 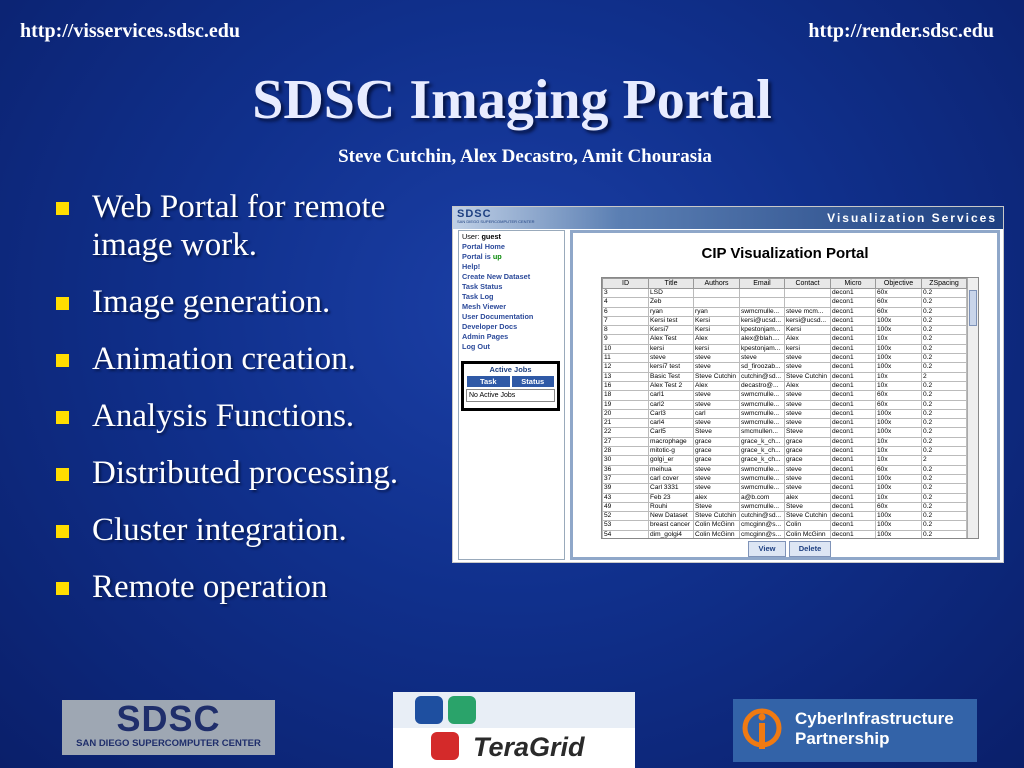 I want to click on table-header-cell: Micro, so click(x=853, y=283).